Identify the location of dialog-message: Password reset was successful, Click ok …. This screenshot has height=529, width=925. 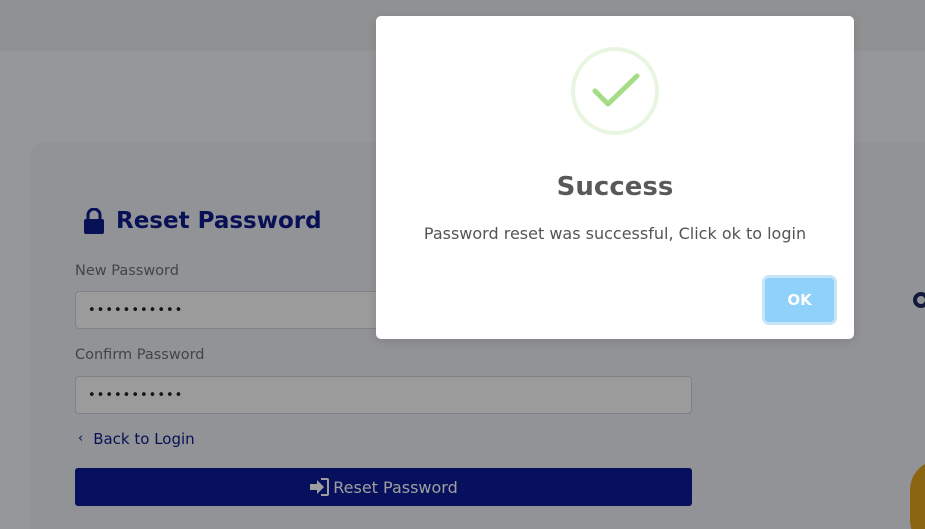
(615, 233).